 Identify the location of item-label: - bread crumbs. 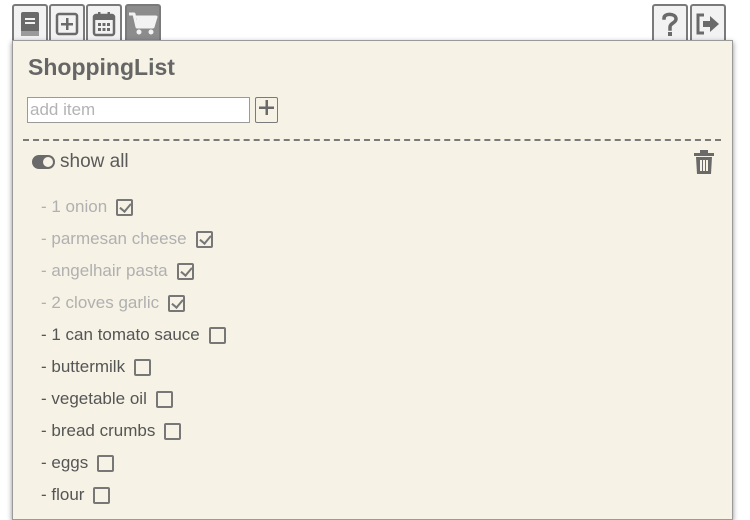
(98, 430).